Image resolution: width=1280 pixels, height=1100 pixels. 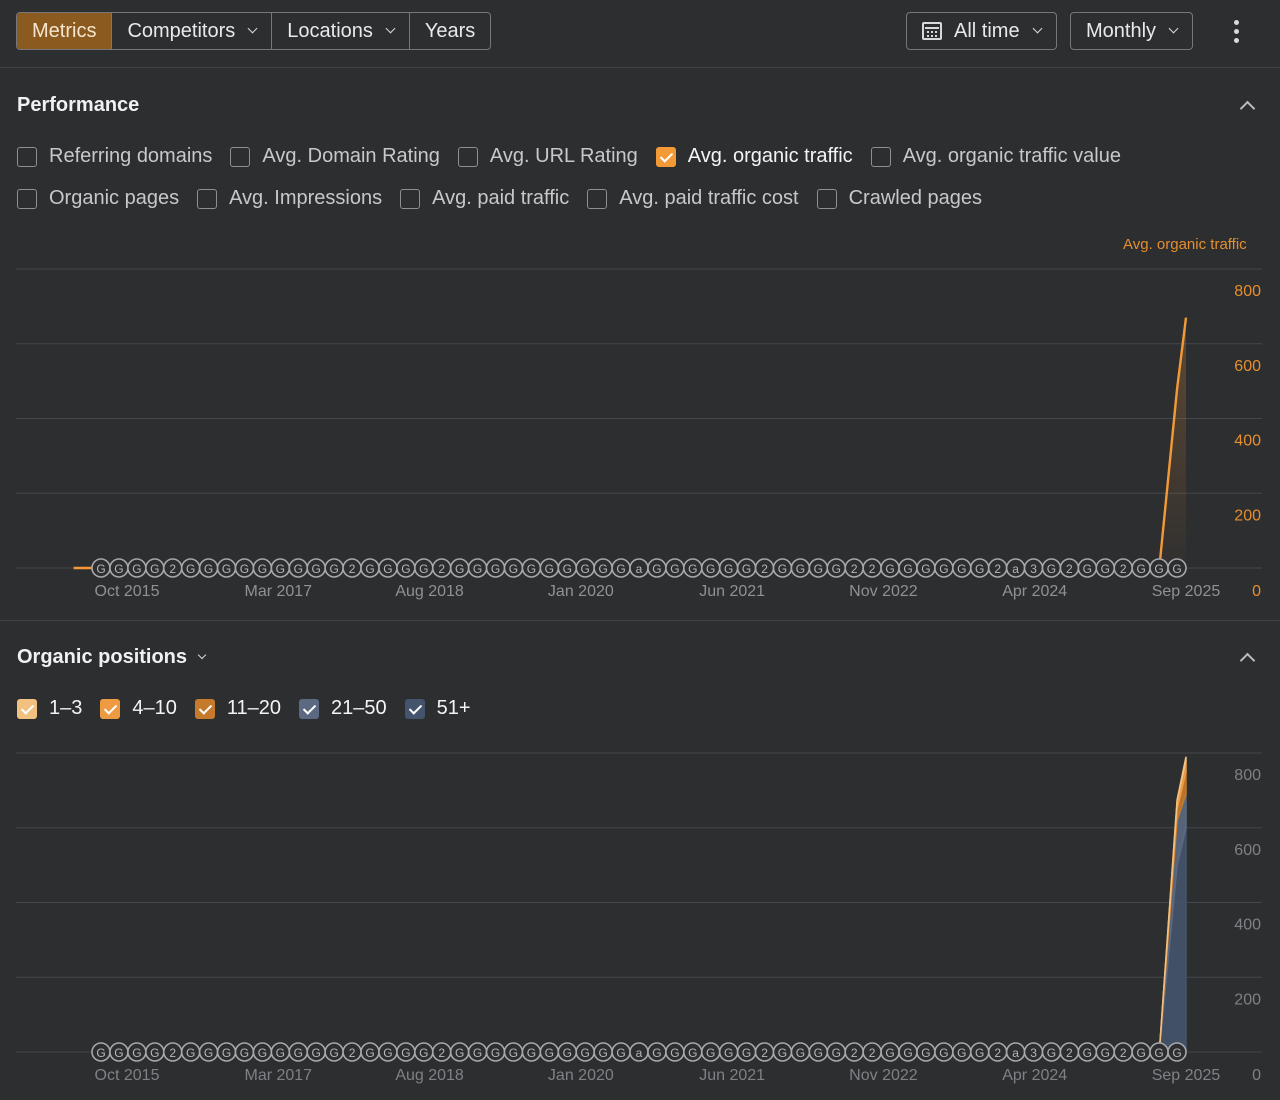 I want to click on x-tick-label: Jun 2021, so click(x=732, y=1075).